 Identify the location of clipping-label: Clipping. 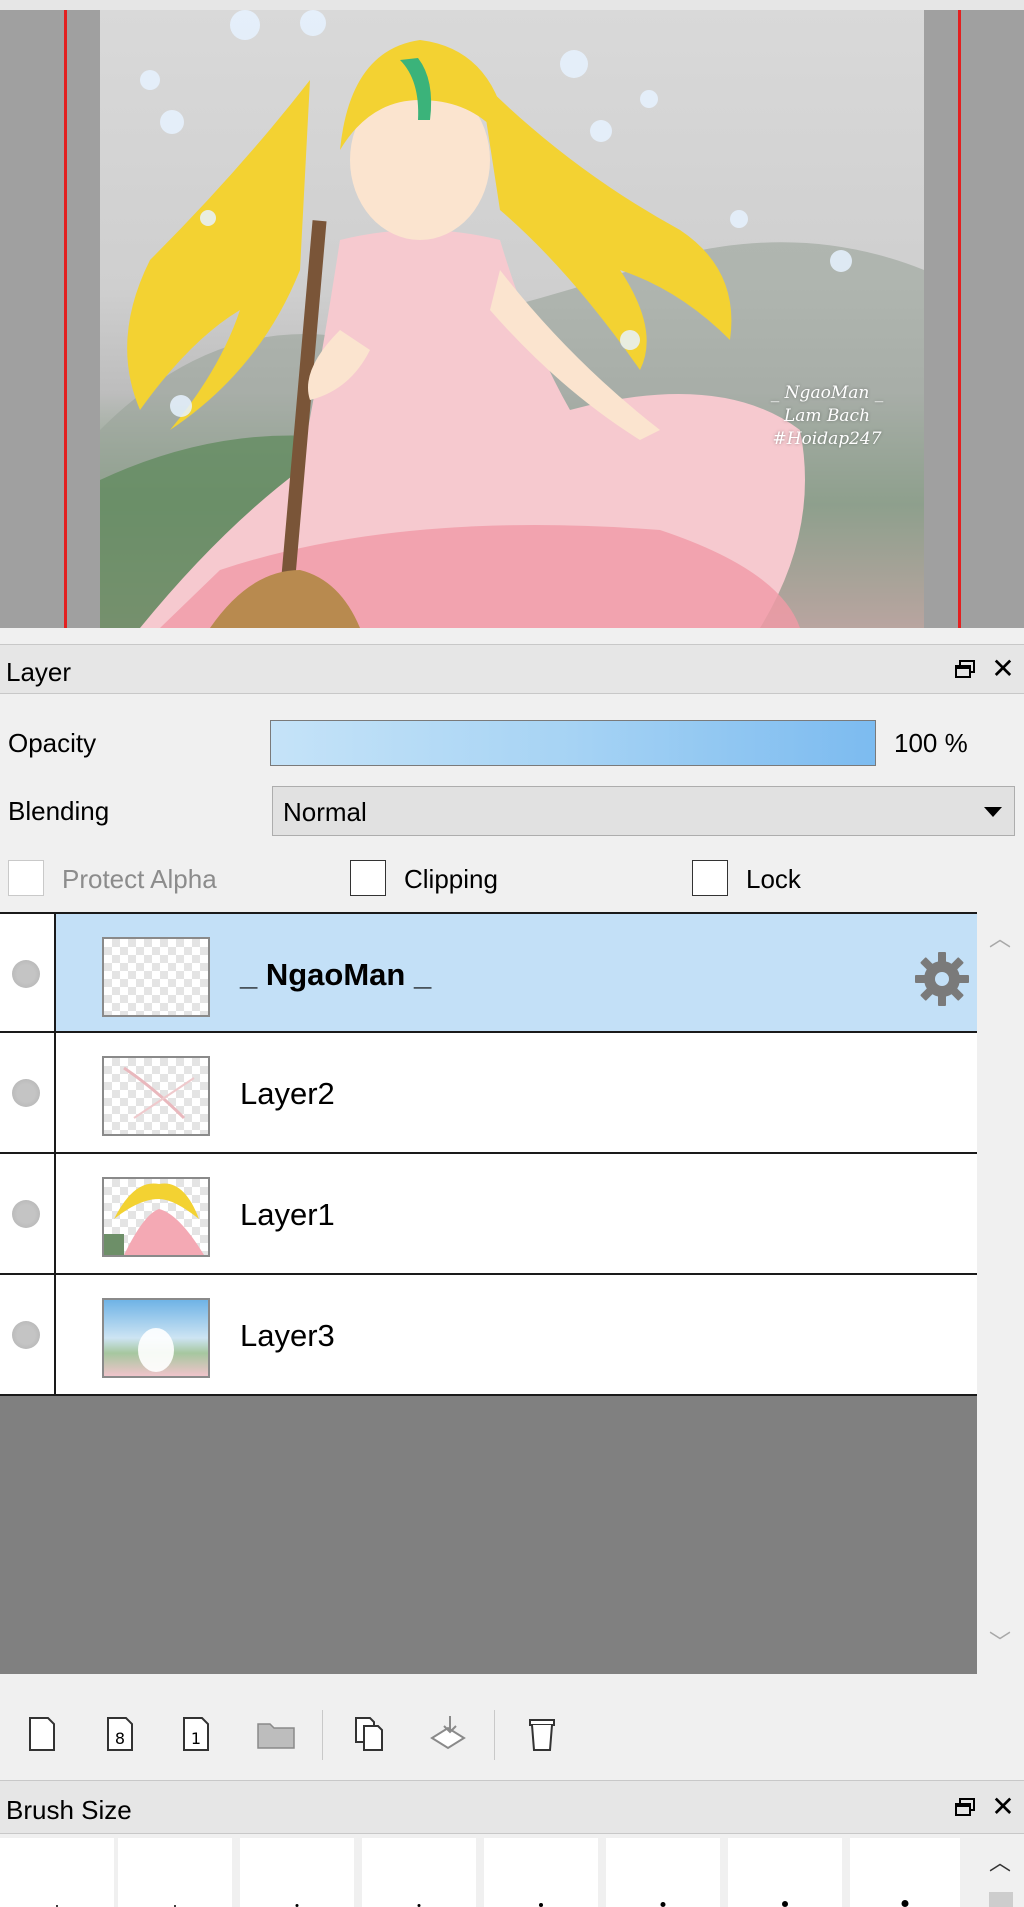
(451, 879).